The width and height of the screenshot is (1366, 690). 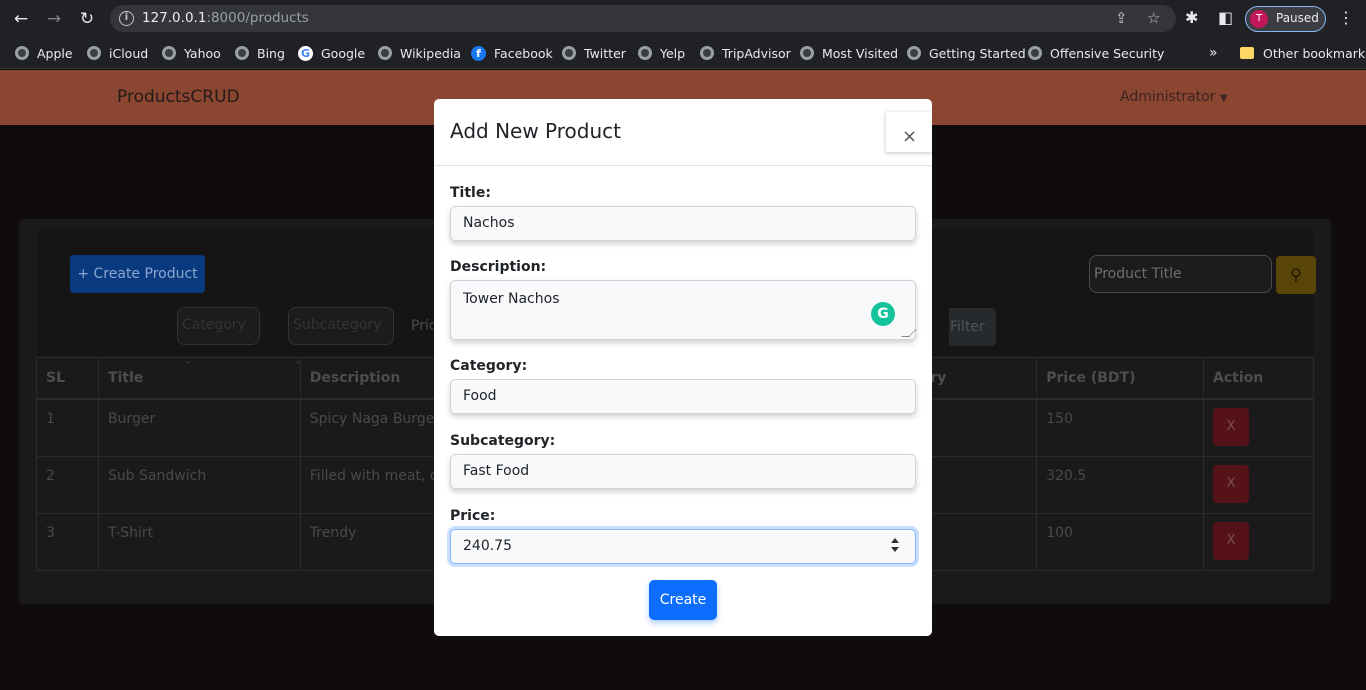 I want to click on bookmark-icloud: iCloud, so click(x=117, y=53).